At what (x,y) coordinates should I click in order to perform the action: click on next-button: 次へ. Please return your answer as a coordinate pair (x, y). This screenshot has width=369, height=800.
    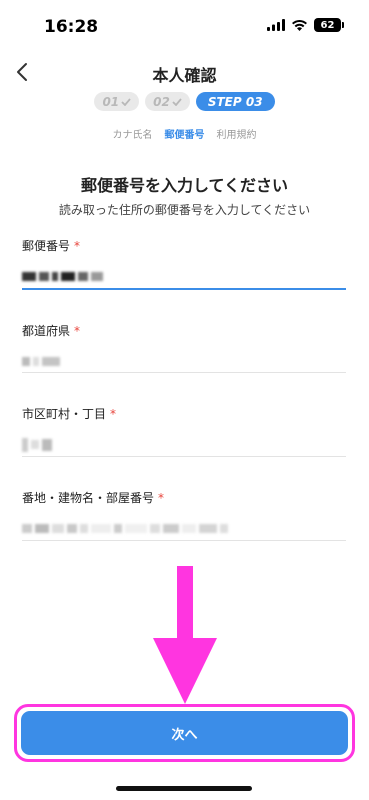
    Looking at the image, I should click on (184, 733).